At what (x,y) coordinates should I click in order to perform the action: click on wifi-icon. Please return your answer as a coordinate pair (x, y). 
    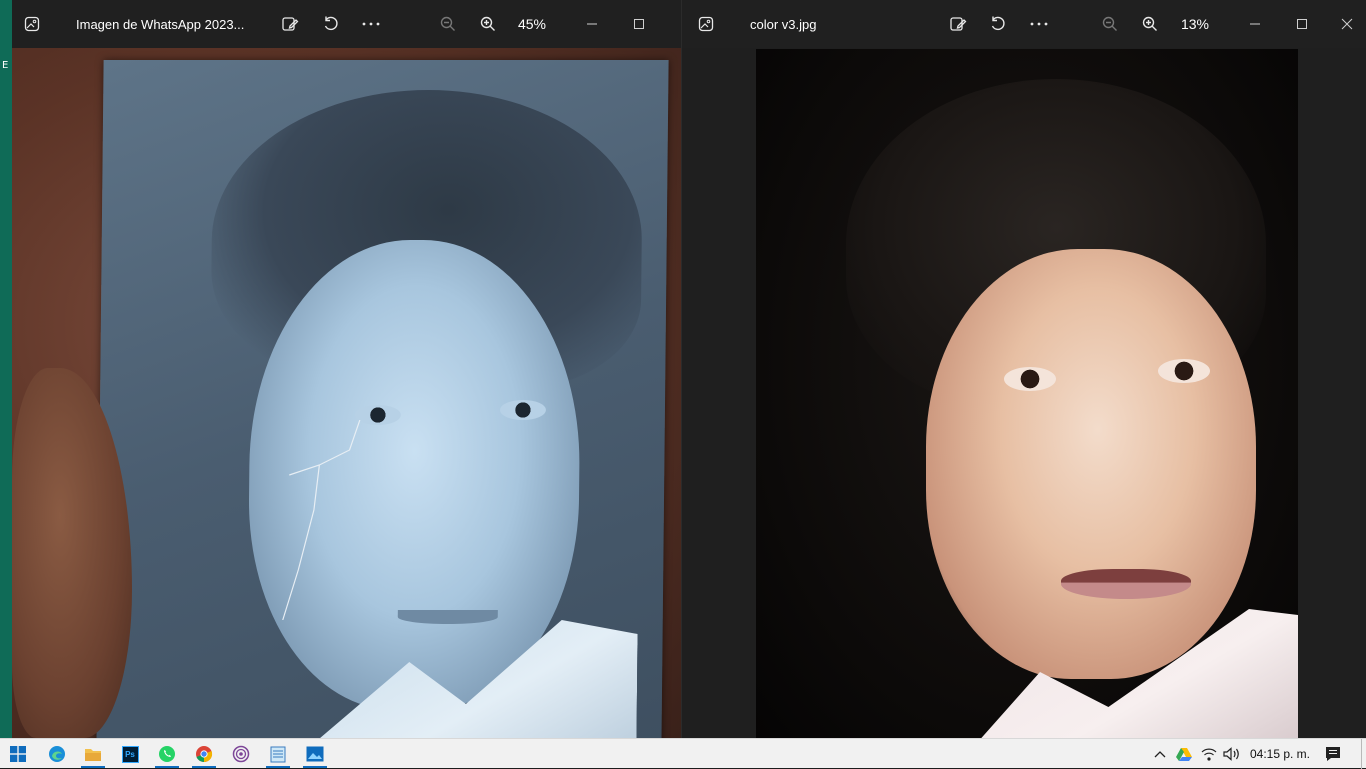
    Looking at the image, I should click on (1209, 754).